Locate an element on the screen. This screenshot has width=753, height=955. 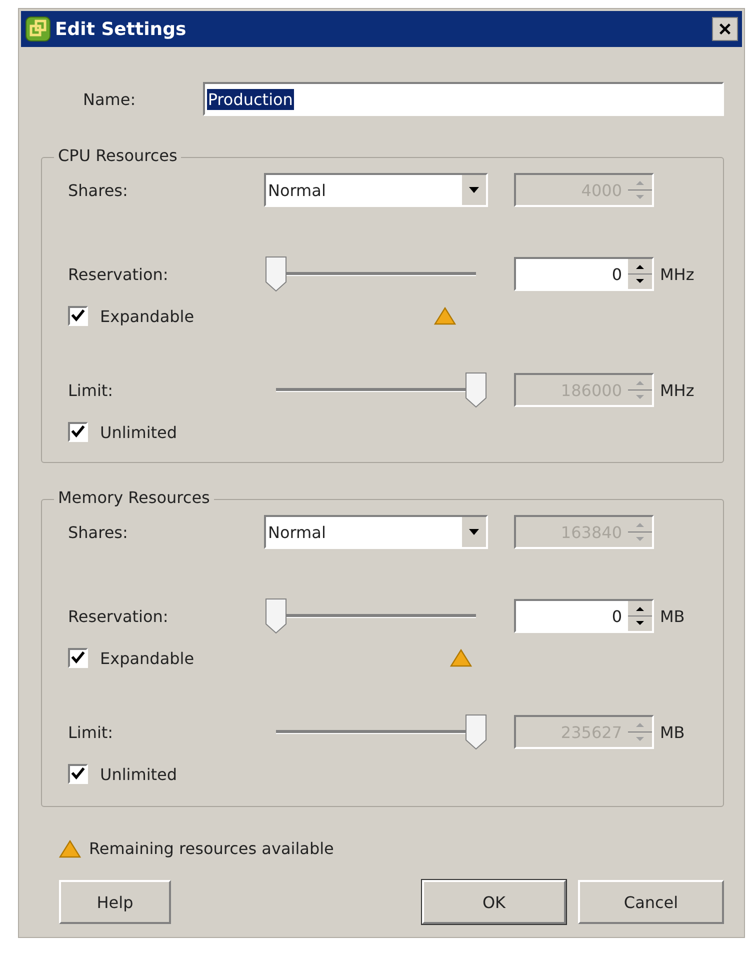
warning-icon is located at coordinates (70, 849).